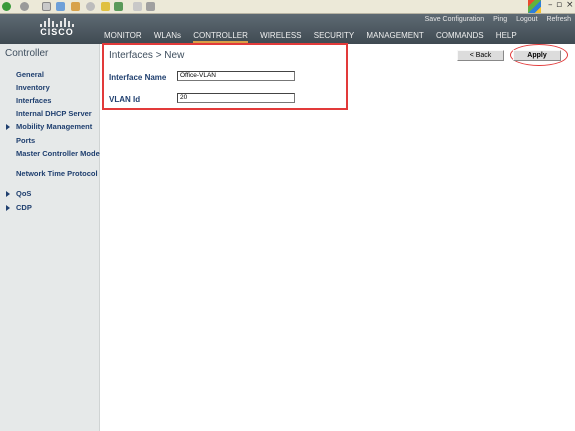  Describe the element at coordinates (90, 6) in the screenshot. I see `search-icon` at that location.